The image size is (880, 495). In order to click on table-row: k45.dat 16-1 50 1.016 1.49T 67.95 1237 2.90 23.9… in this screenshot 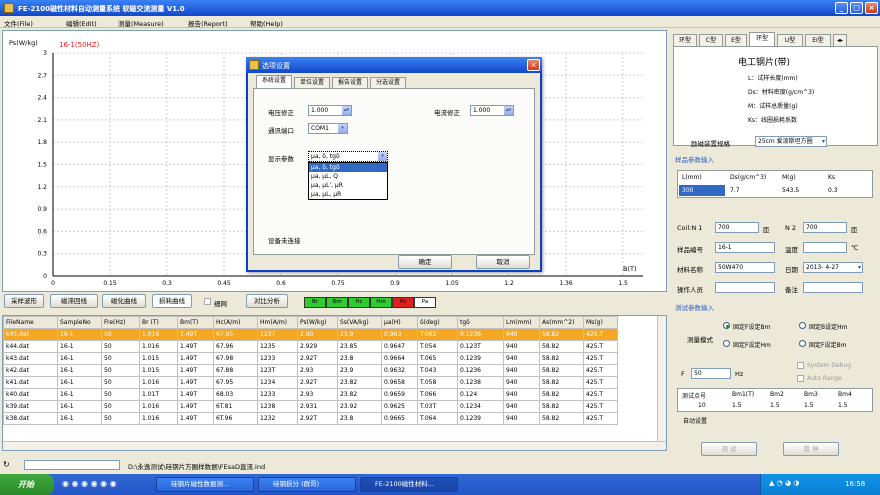, I will do `click(310, 334)`.